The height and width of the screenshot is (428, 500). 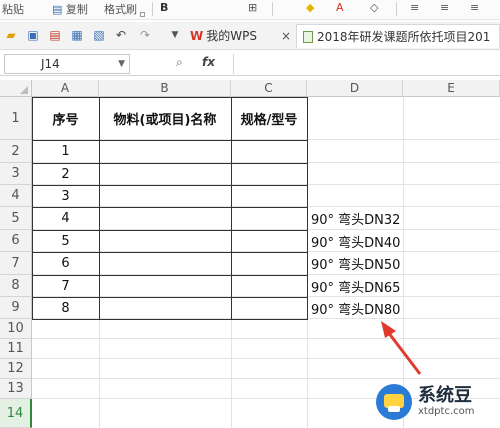 What do you see at coordinates (164, 7) in the screenshot?
I see `bold-icon: B` at bounding box center [164, 7].